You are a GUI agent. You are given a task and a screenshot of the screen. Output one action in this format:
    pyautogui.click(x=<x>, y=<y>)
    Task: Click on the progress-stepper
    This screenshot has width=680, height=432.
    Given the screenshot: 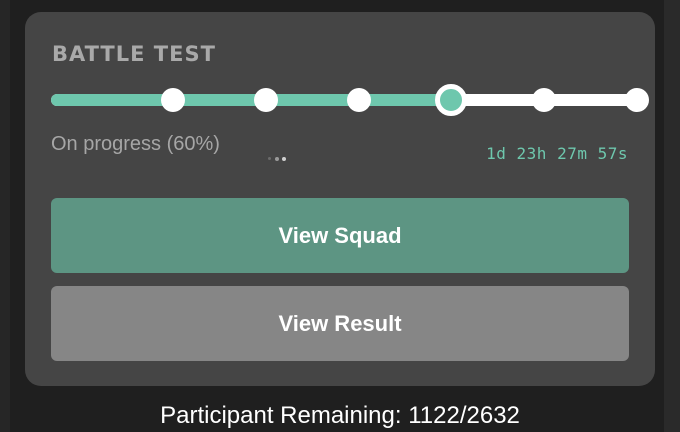 What is the action you would take?
    pyautogui.click(x=350, y=100)
    